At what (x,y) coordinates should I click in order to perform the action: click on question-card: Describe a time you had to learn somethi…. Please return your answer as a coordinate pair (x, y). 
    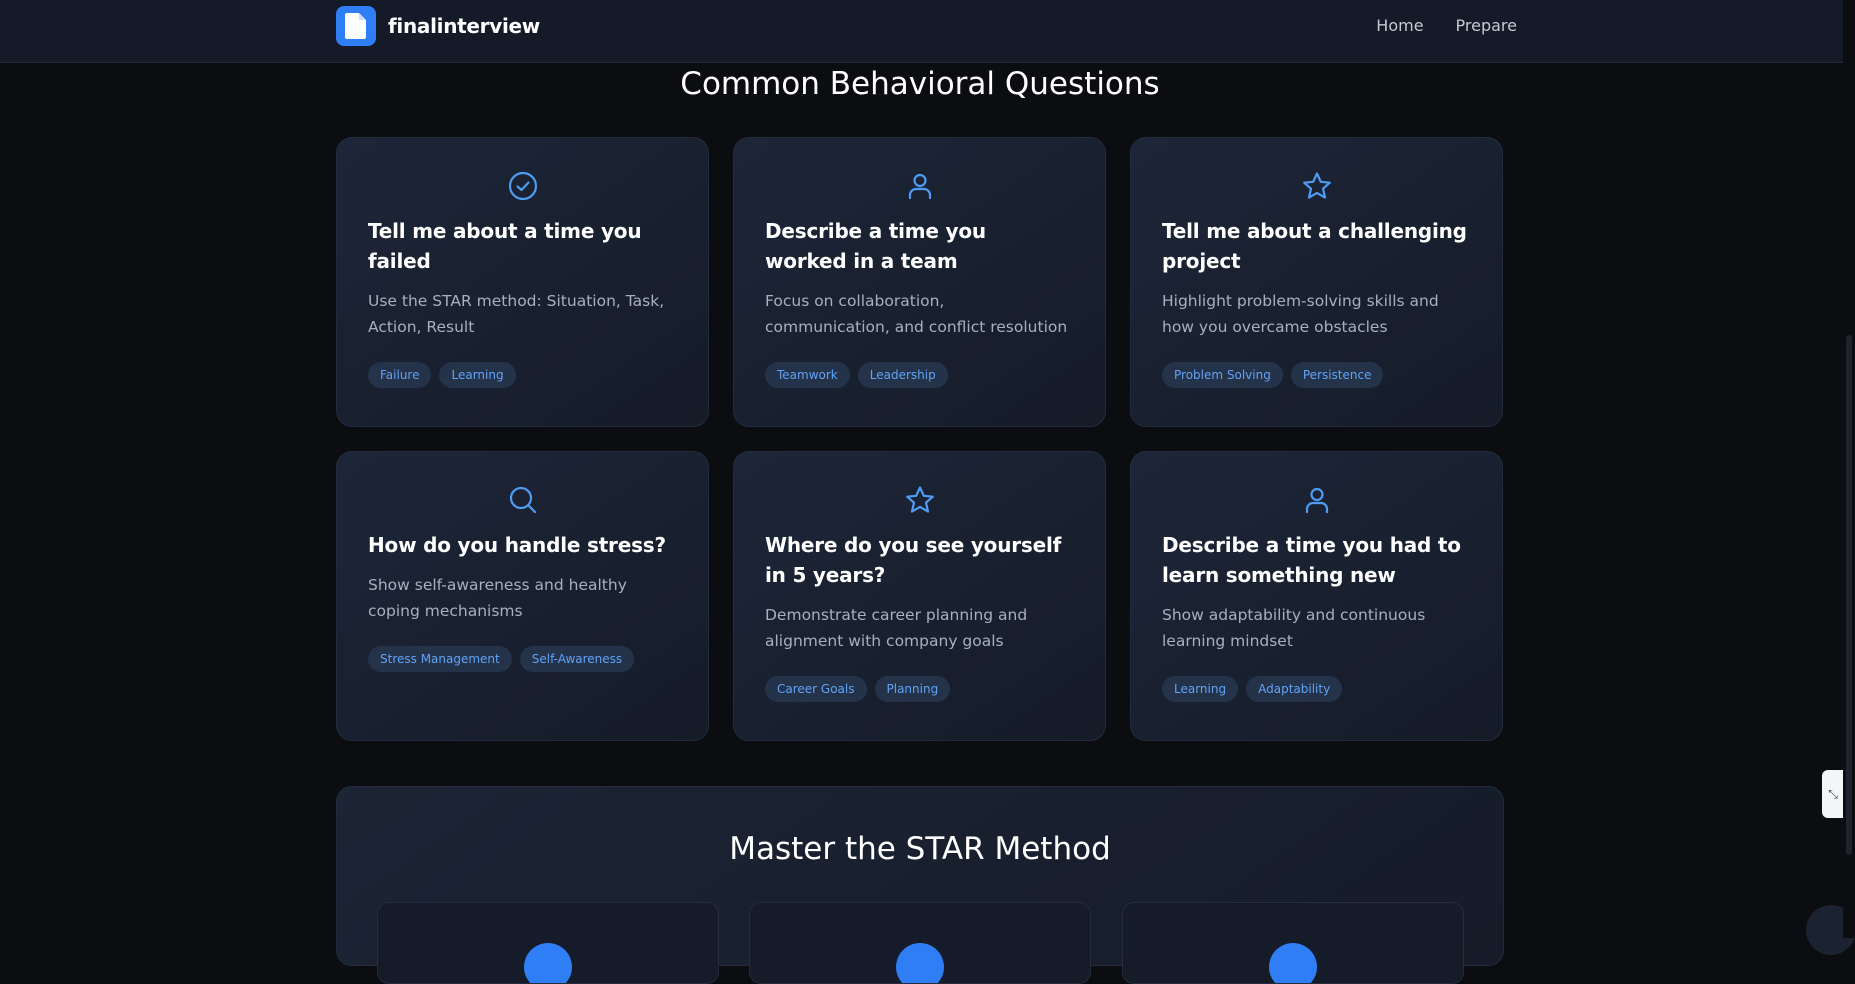
    Looking at the image, I should click on (1316, 596).